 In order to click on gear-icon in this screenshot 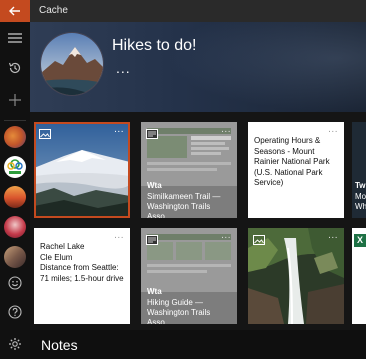, I will do `click(15, 344)`.